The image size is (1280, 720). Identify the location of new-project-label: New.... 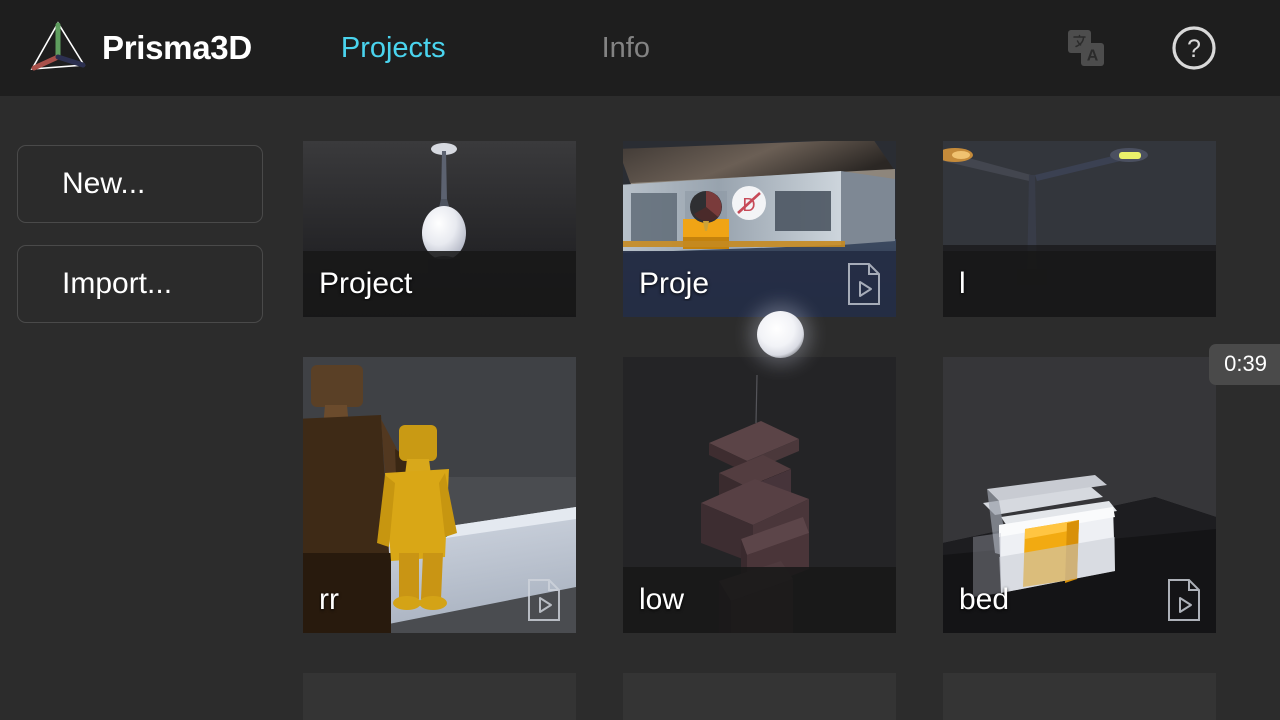
(104, 183).